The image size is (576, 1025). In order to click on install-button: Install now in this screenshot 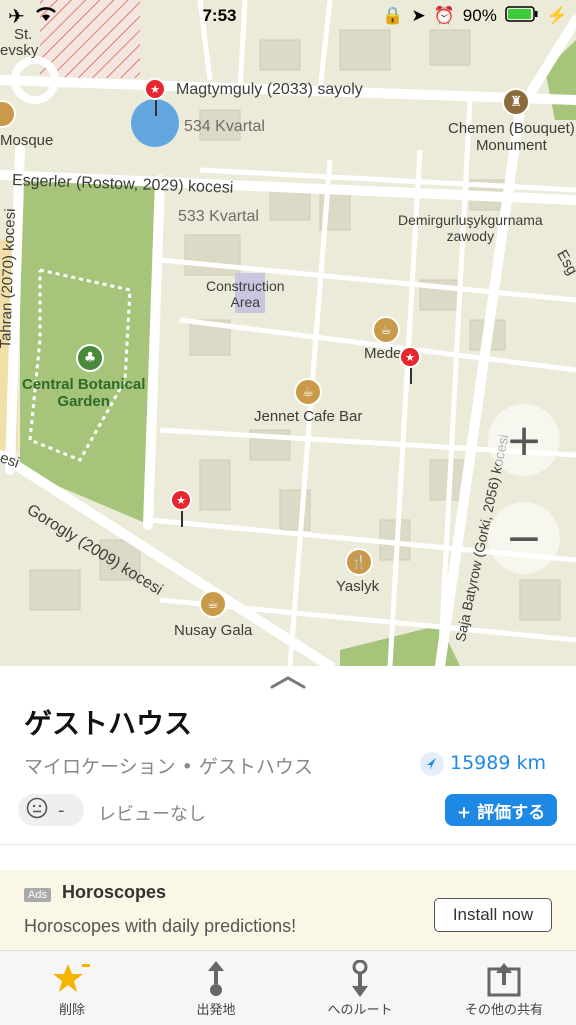, I will do `click(493, 915)`.